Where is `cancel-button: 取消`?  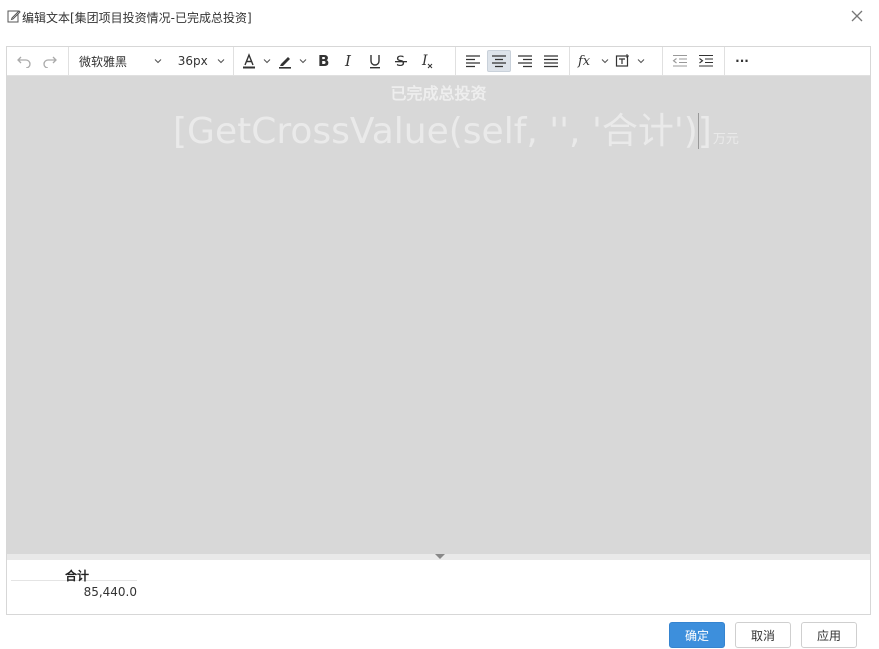
cancel-button: 取消 is located at coordinates (763, 635).